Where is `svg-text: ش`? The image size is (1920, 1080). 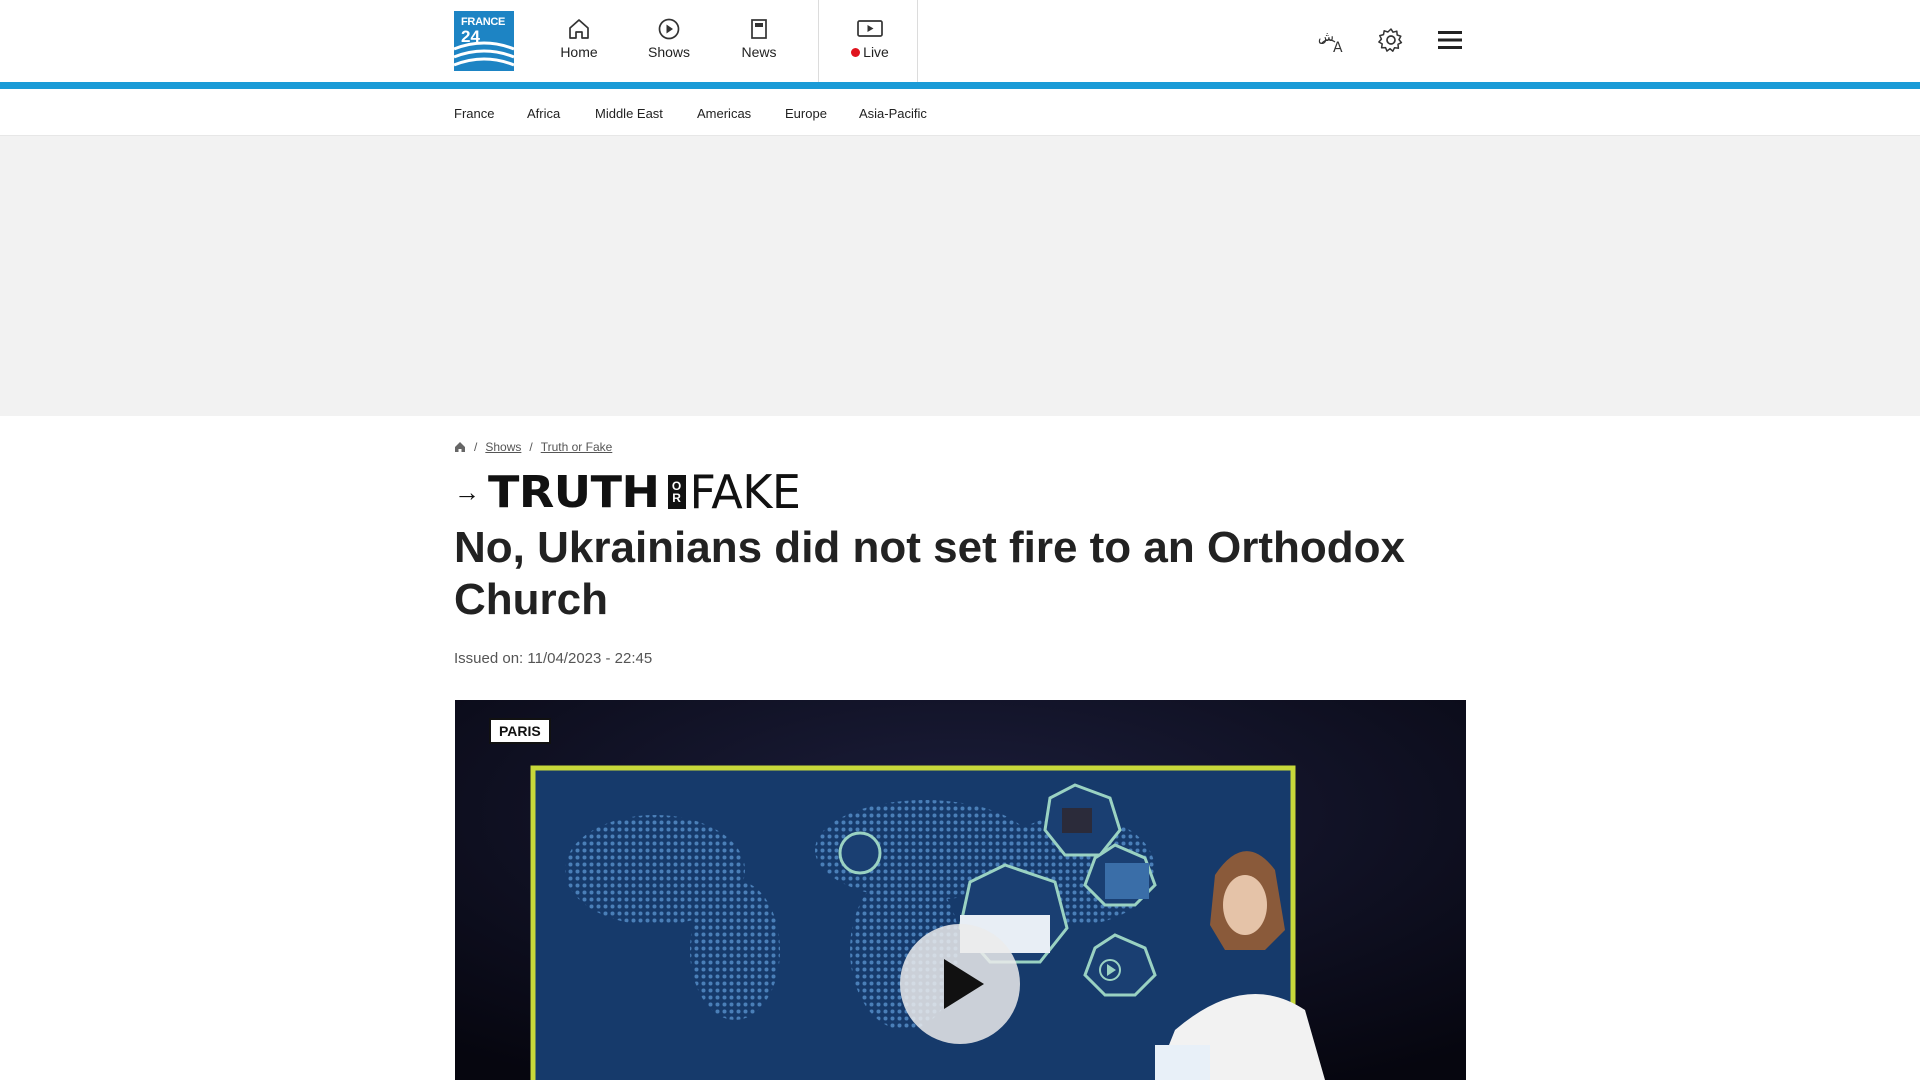 svg-text: ش is located at coordinates (1326, 37).